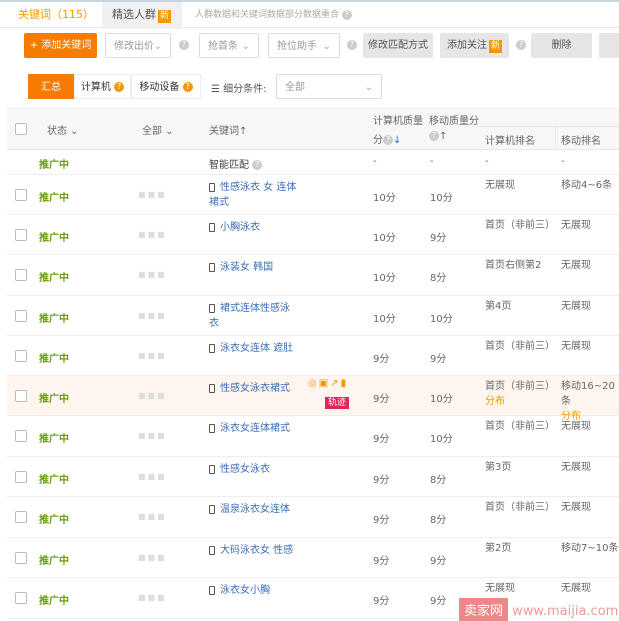  What do you see at coordinates (609, 45) in the screenshot?
I see `more-button` at bounding box center [609, 45].